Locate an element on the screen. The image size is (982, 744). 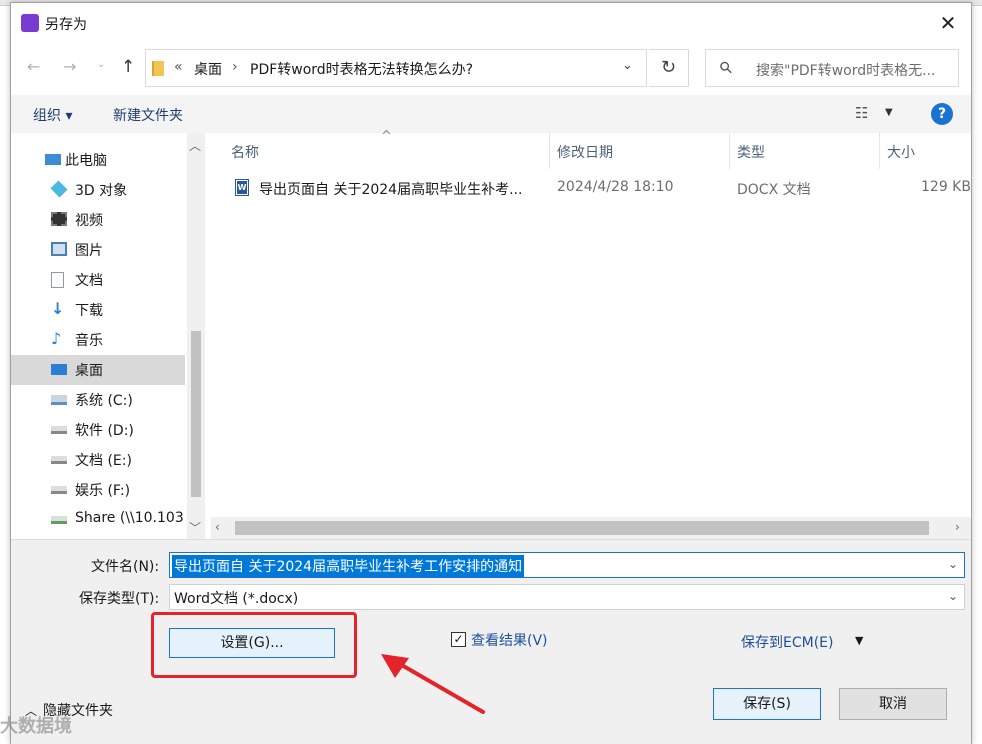
title-bar: 另存为 ✕ is located at coordinates (491, 23).